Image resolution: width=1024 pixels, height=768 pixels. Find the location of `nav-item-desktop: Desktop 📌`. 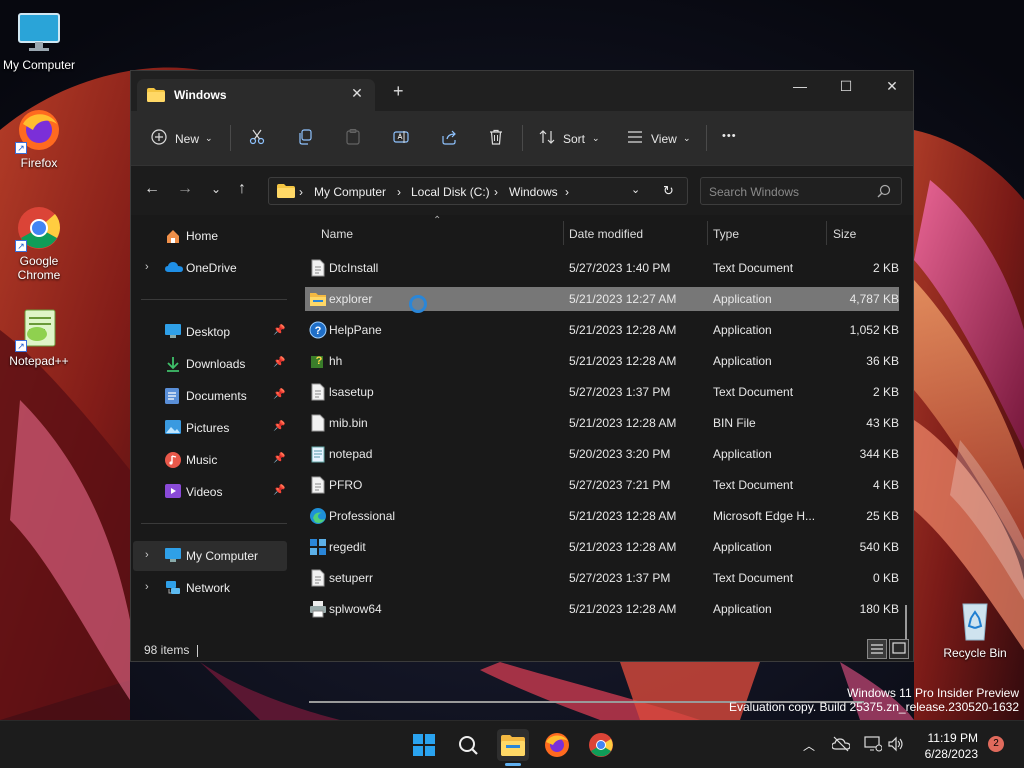

nav-item-desktop: Desktop 📌 is located at coordinates (210, 332).